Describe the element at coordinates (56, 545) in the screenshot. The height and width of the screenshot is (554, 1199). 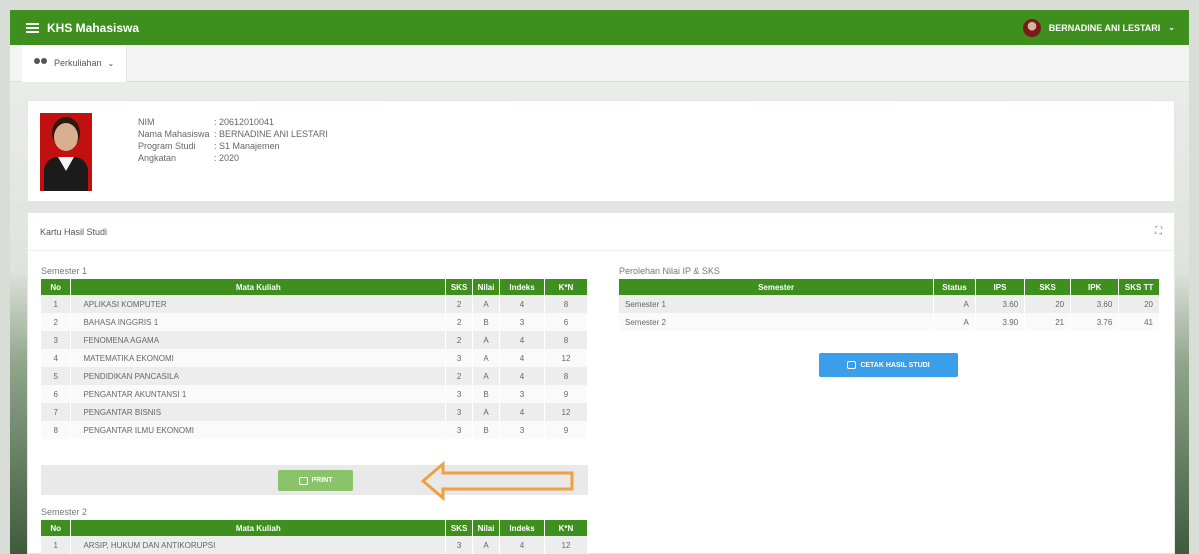
I see `cell-no: 1` at that location.